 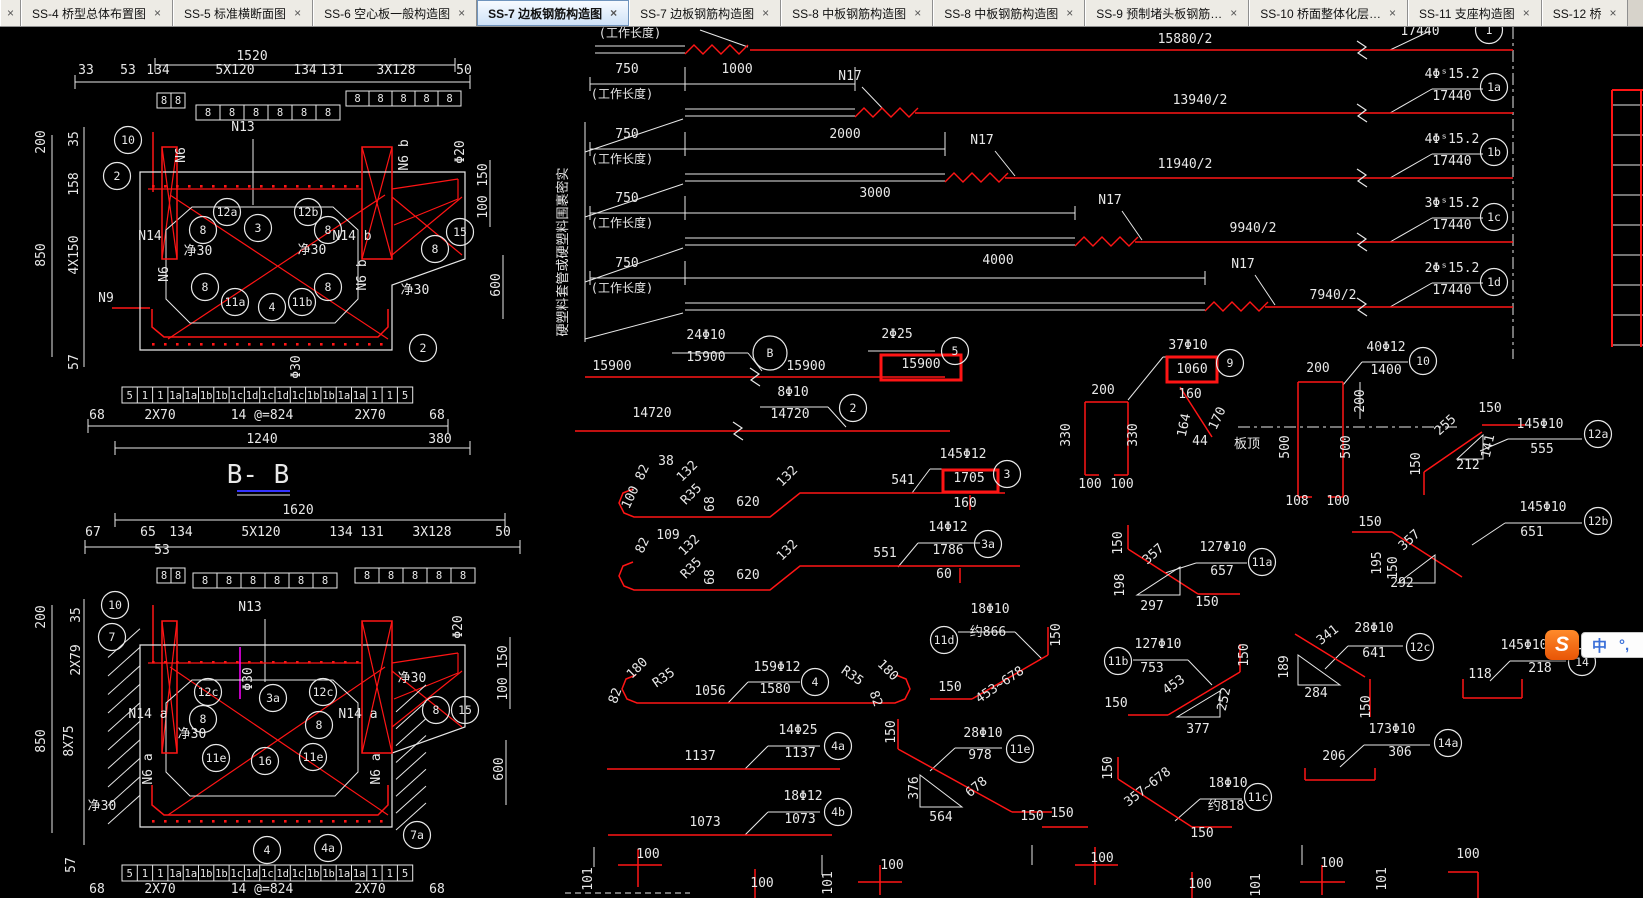 What do you see at coordinates (499, 768) in the screenshot?
I see `dimension-text: 600` at bounding box center [499, 768].